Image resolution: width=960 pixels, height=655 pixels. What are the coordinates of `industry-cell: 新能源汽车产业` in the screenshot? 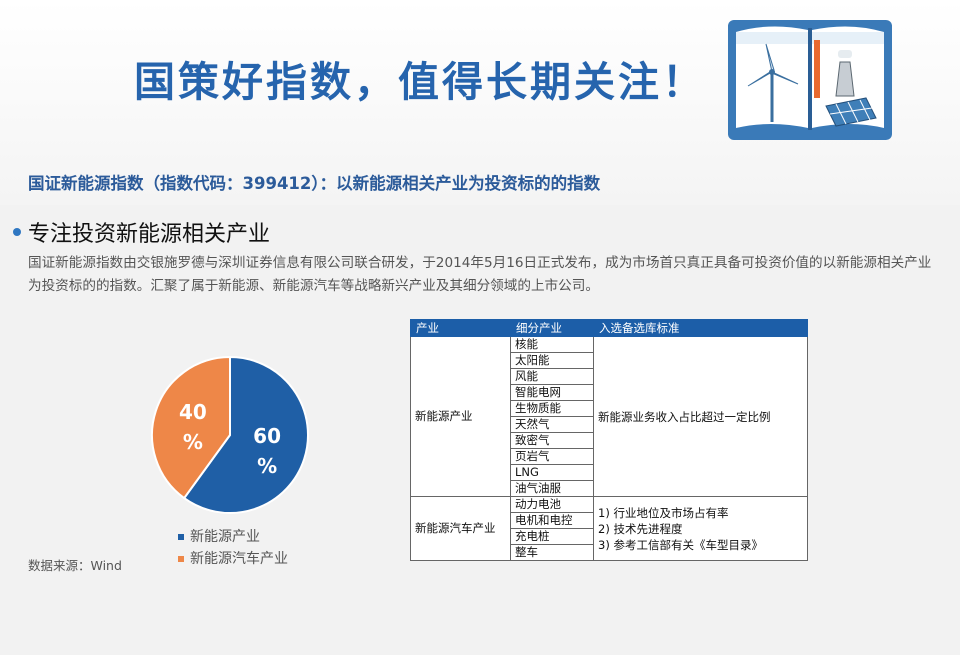 It's located at (460, 528).